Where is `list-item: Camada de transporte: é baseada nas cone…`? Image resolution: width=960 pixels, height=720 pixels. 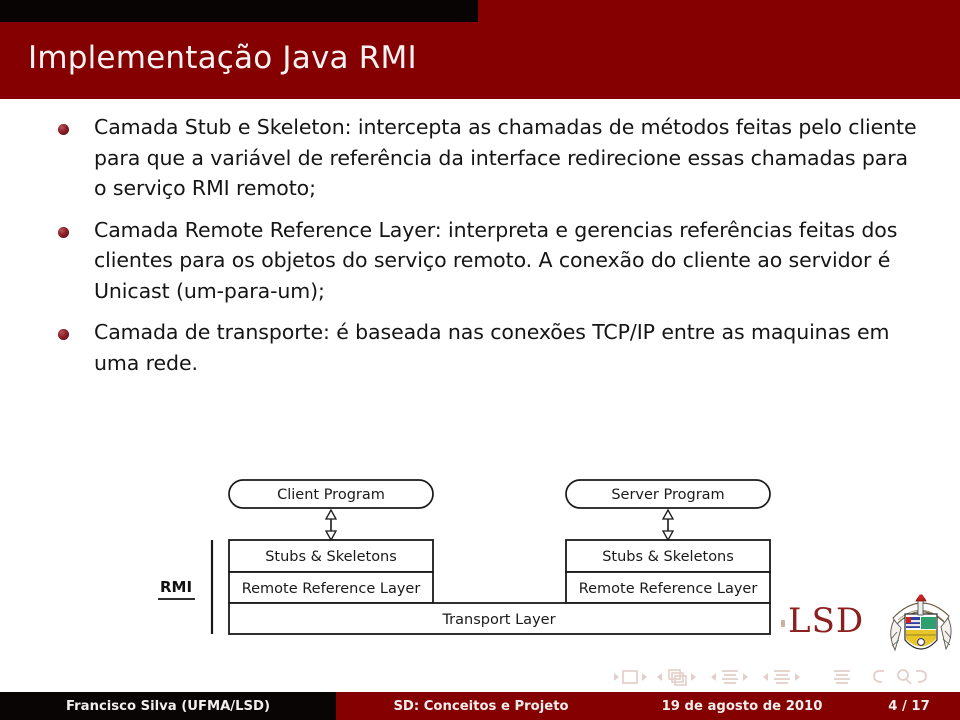 list-item: Camada de transporte: é baseada nas cone… is located at coordinates (480, 347).